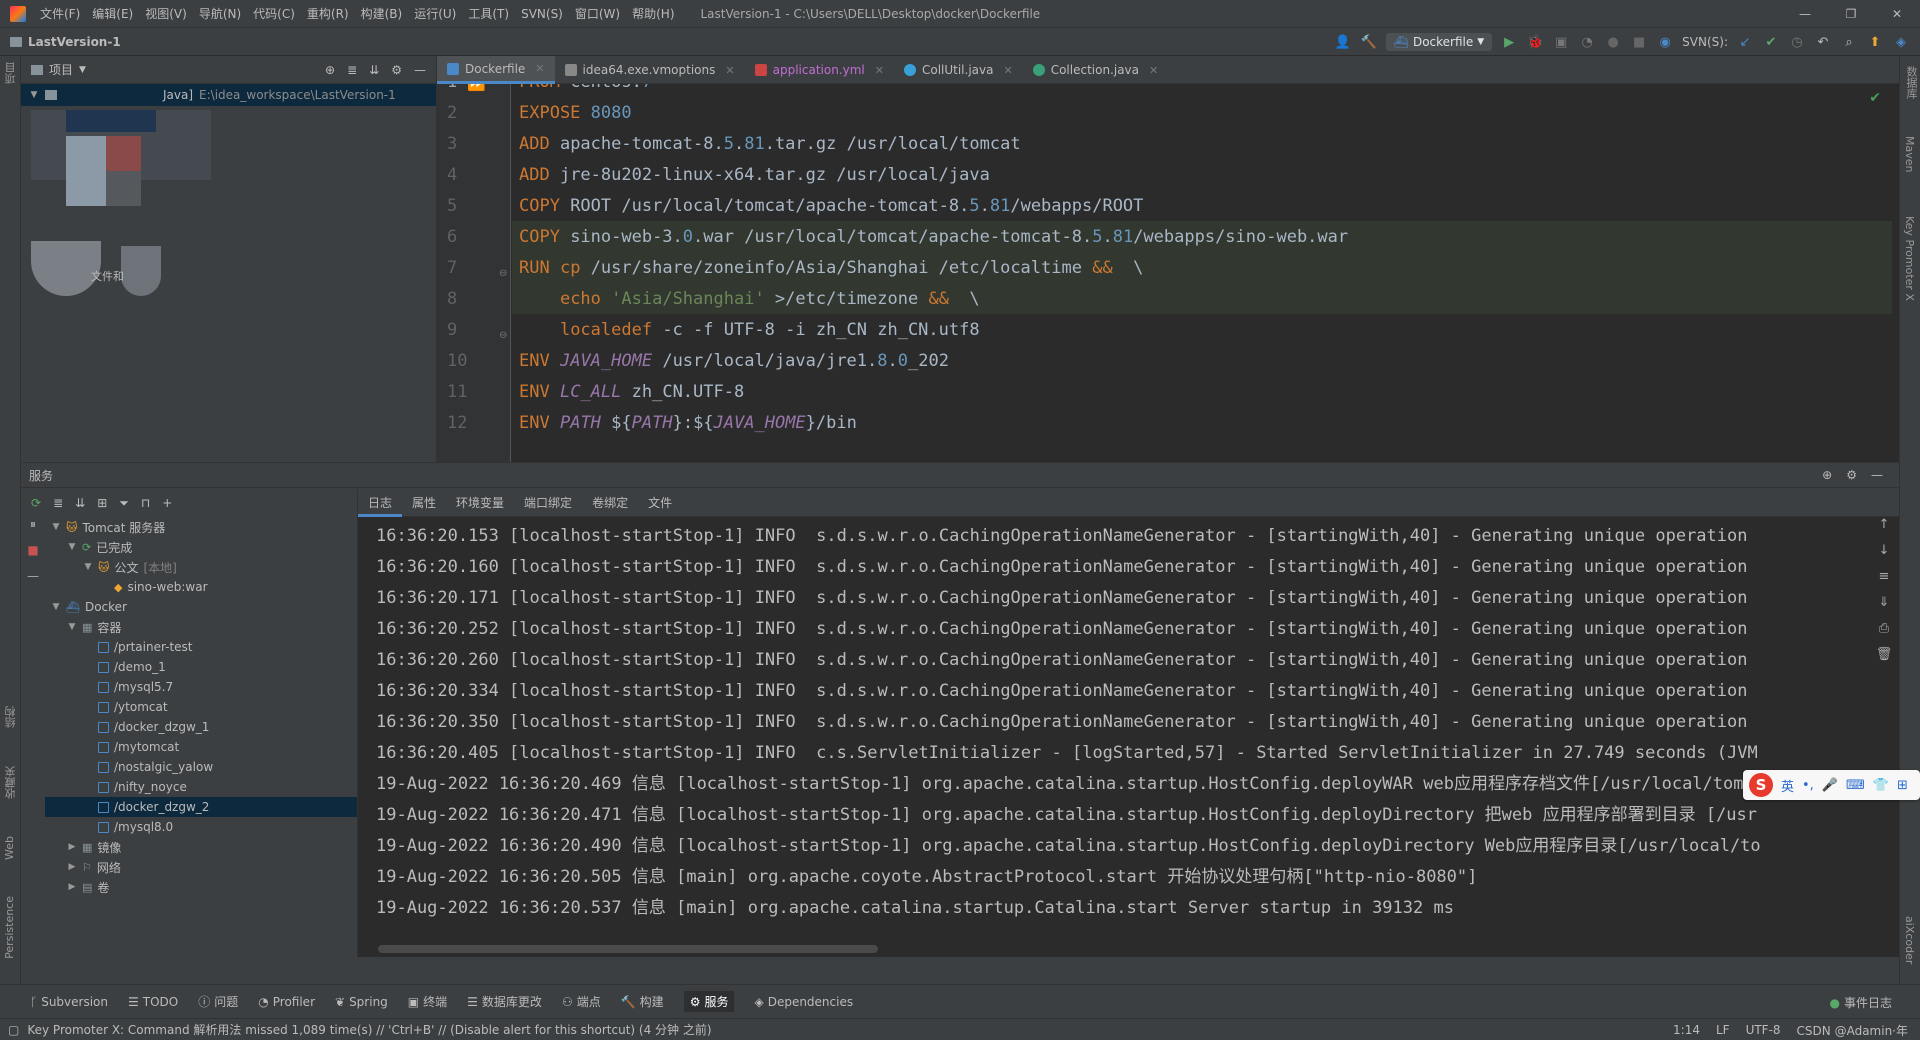 The height and width of the screenshot is (1040, 1920). I want to click on tree-item: /mysql5.7, so click(201, 687).